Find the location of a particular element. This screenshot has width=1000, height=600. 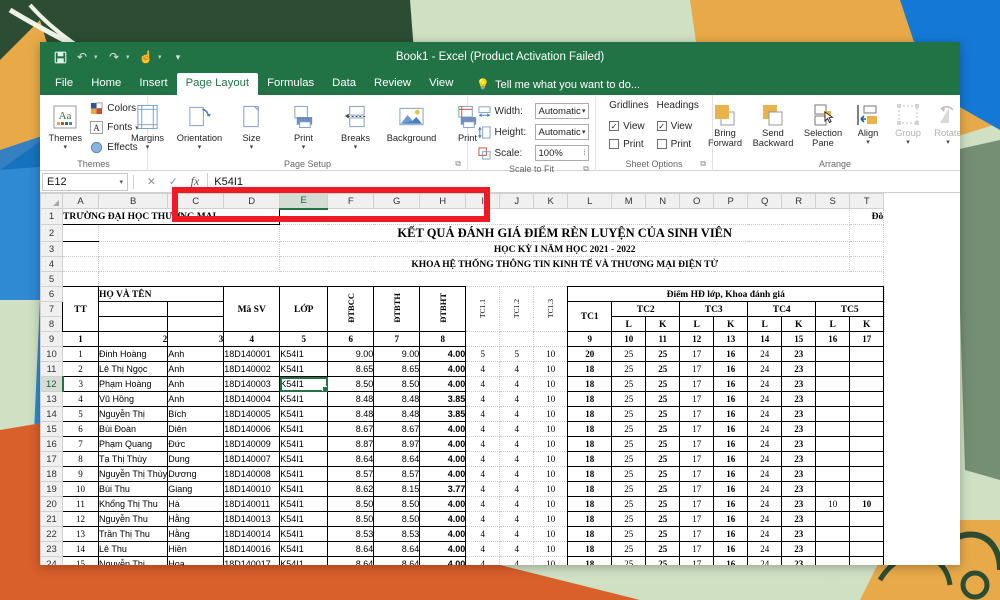

touch-mode-icon: ☝ is located at coordinates (146, 57).